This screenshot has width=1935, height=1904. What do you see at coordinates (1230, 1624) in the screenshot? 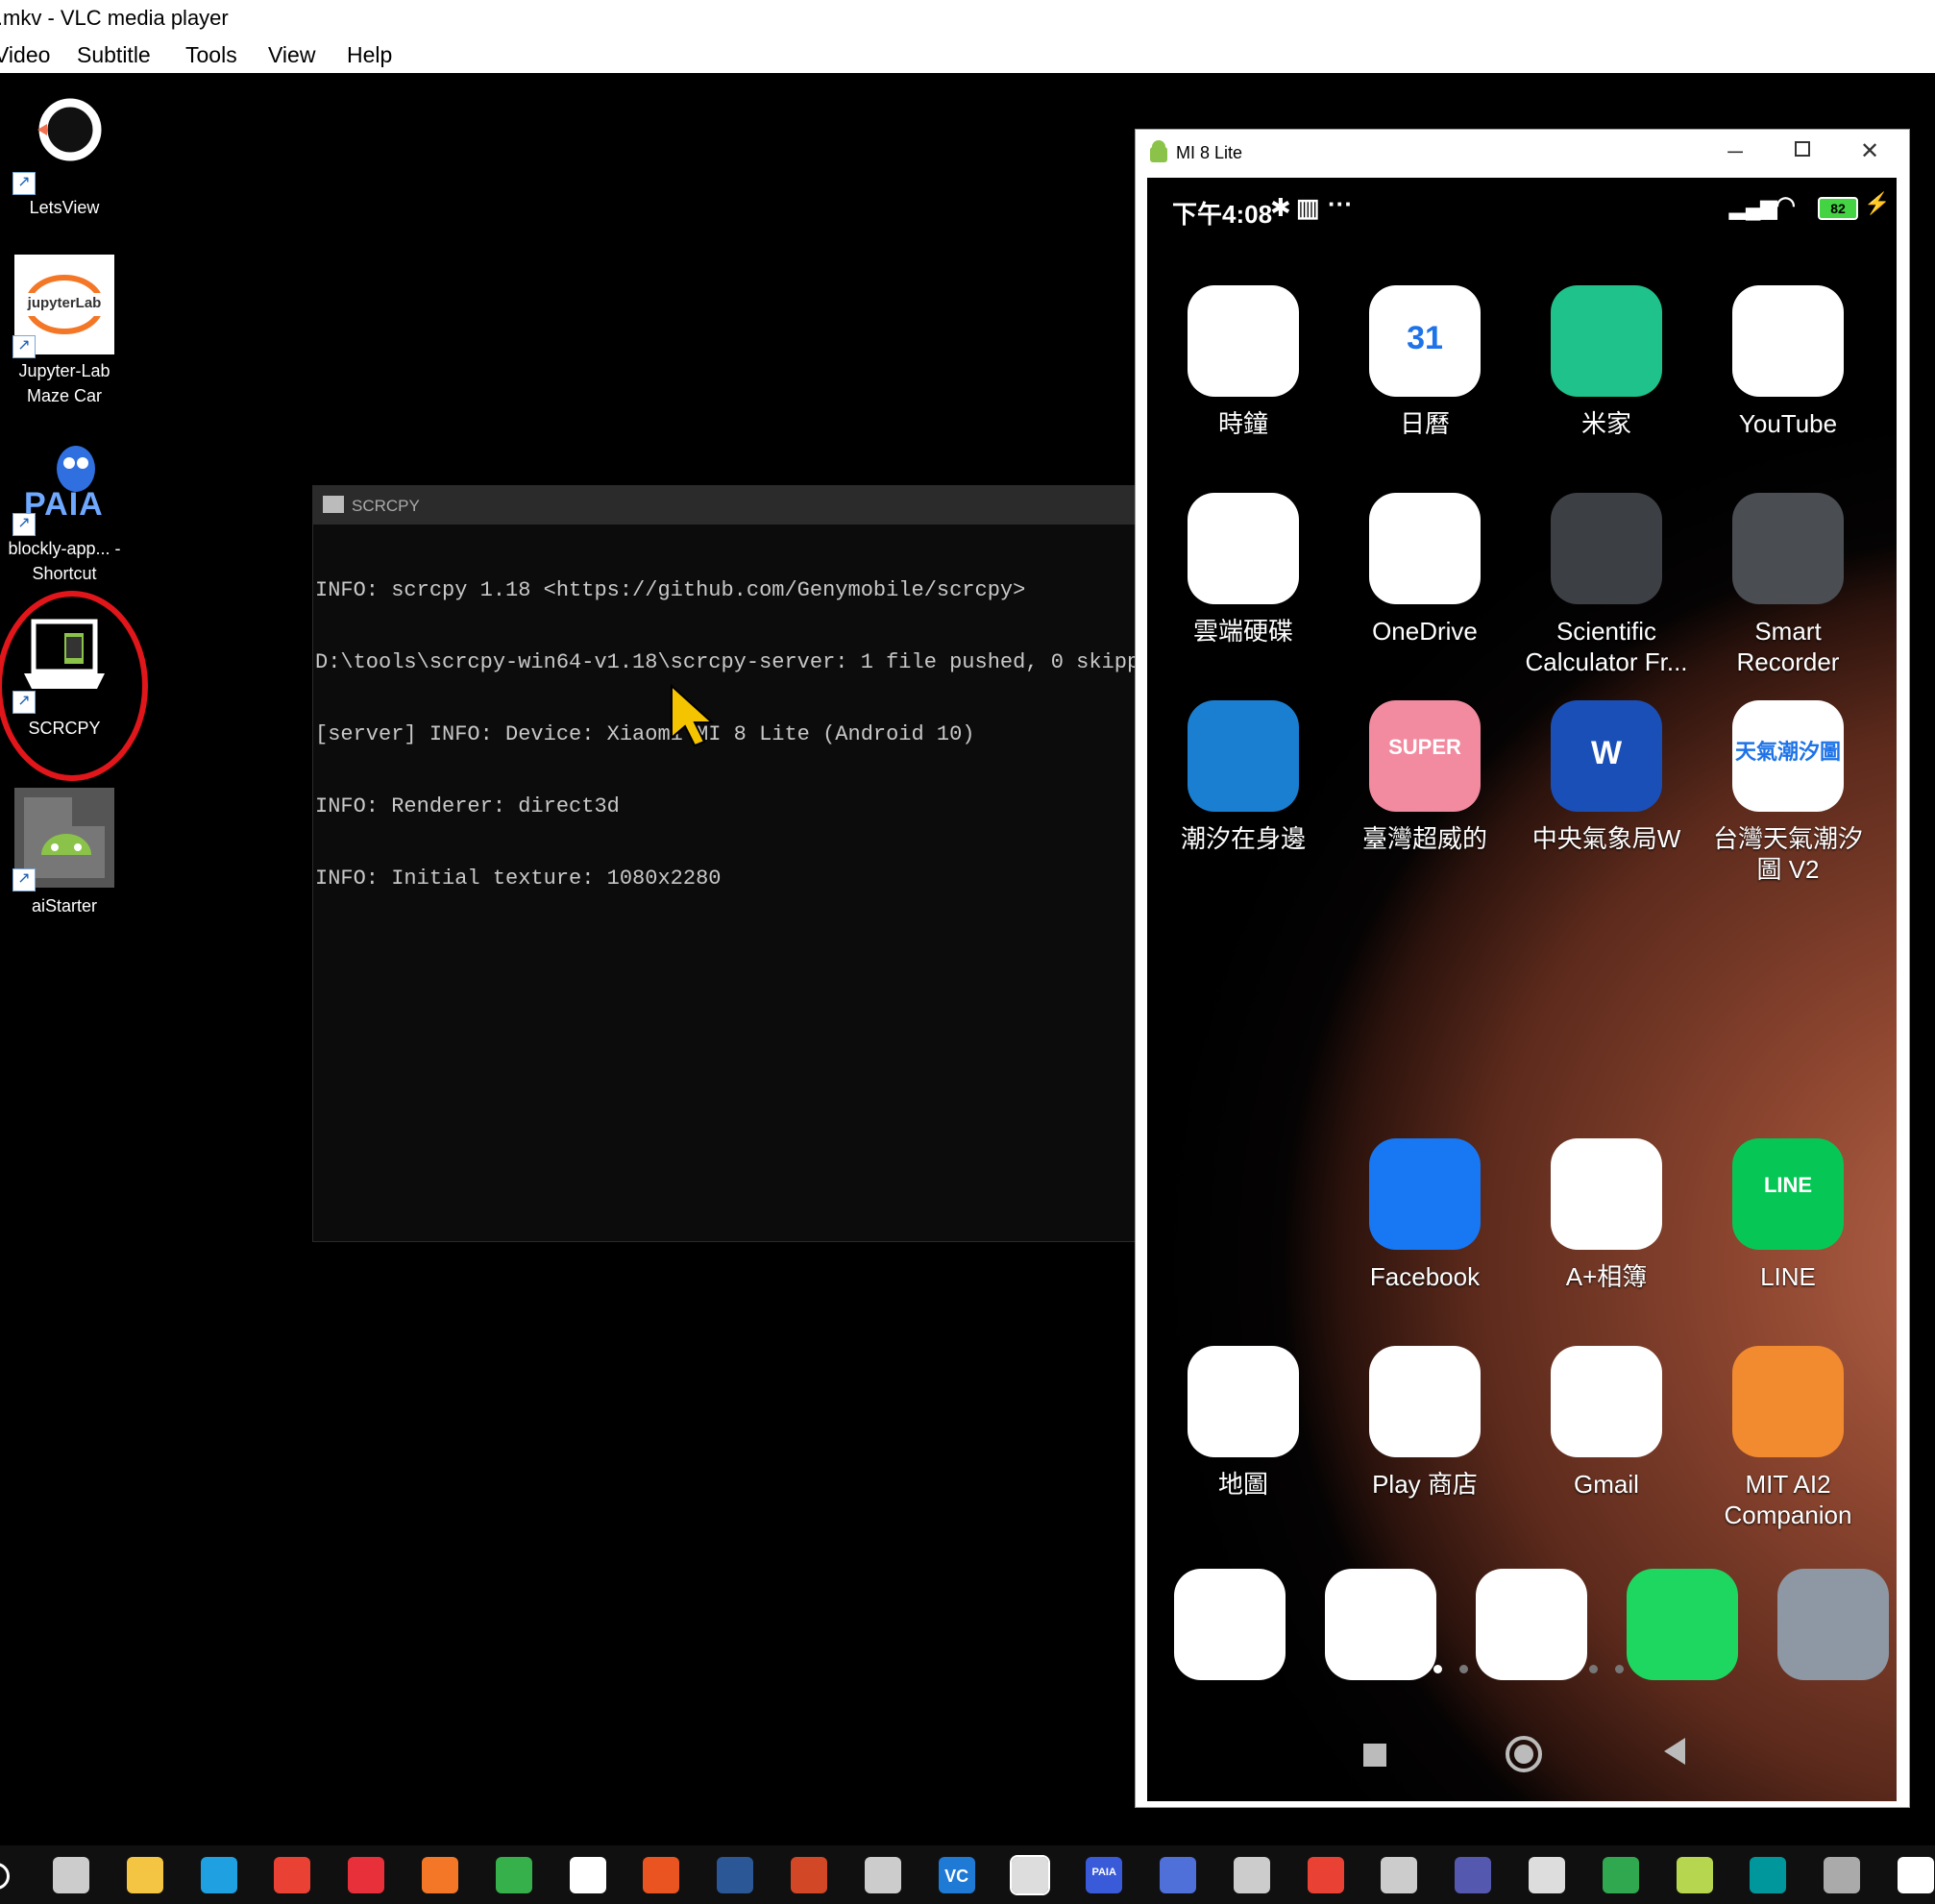
I see `messenger-icon` at bounding box center [1230, 1624].